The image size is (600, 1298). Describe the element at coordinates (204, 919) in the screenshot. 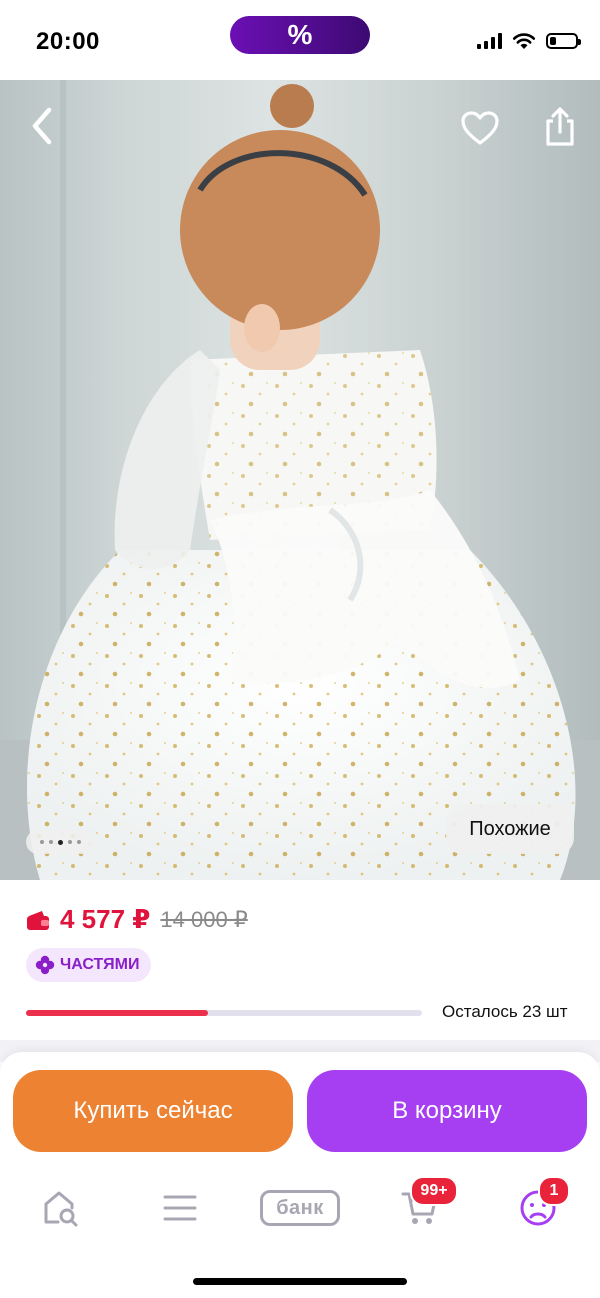

I see `price-old: 14 000 ₽` at that location.